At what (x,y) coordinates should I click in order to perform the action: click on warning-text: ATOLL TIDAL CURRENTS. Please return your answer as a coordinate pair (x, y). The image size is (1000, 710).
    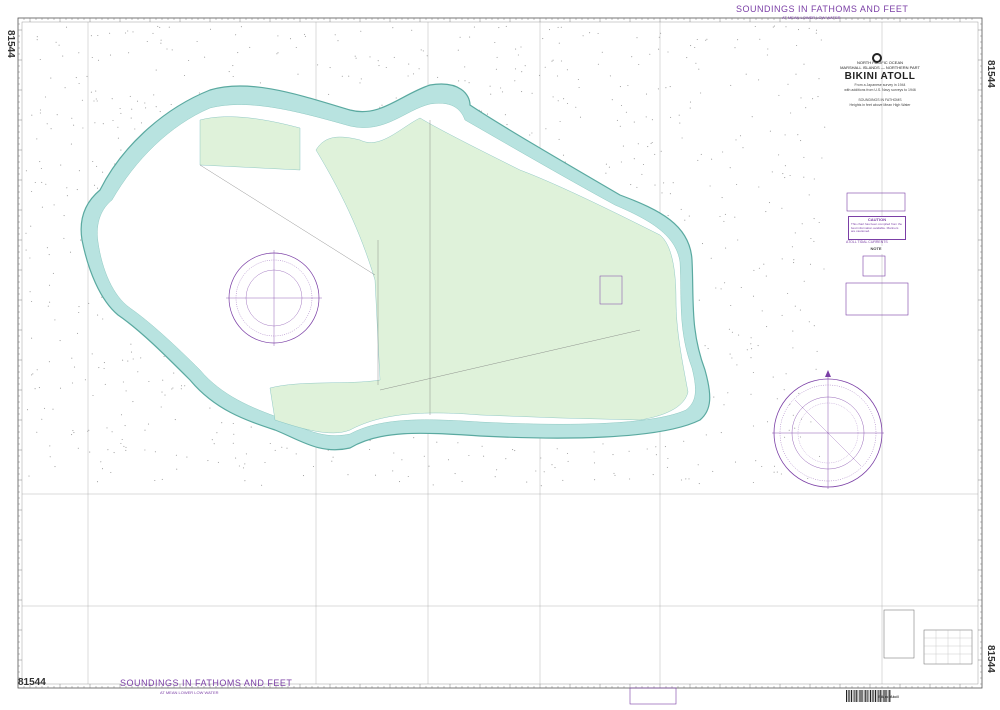
    Looking at the image, I should click on (867, 242).